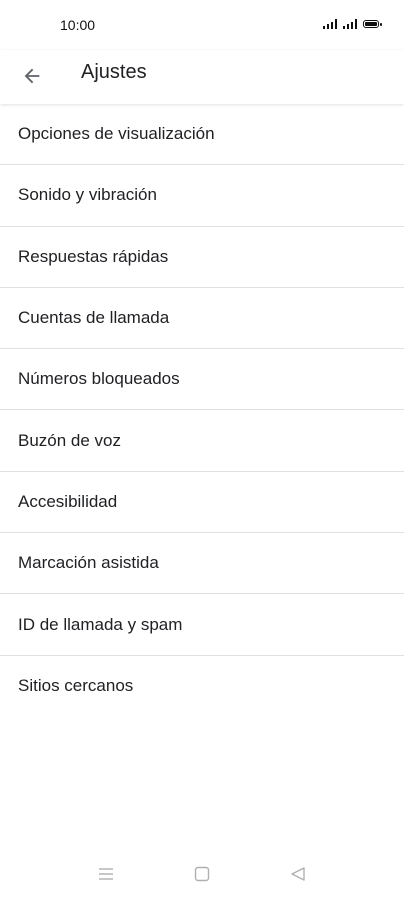 This screenshot has width=404, height=897. Describe the element at coordinates (202, 77) in the screenshot. I see `app-bar: Ajustes` at that location.